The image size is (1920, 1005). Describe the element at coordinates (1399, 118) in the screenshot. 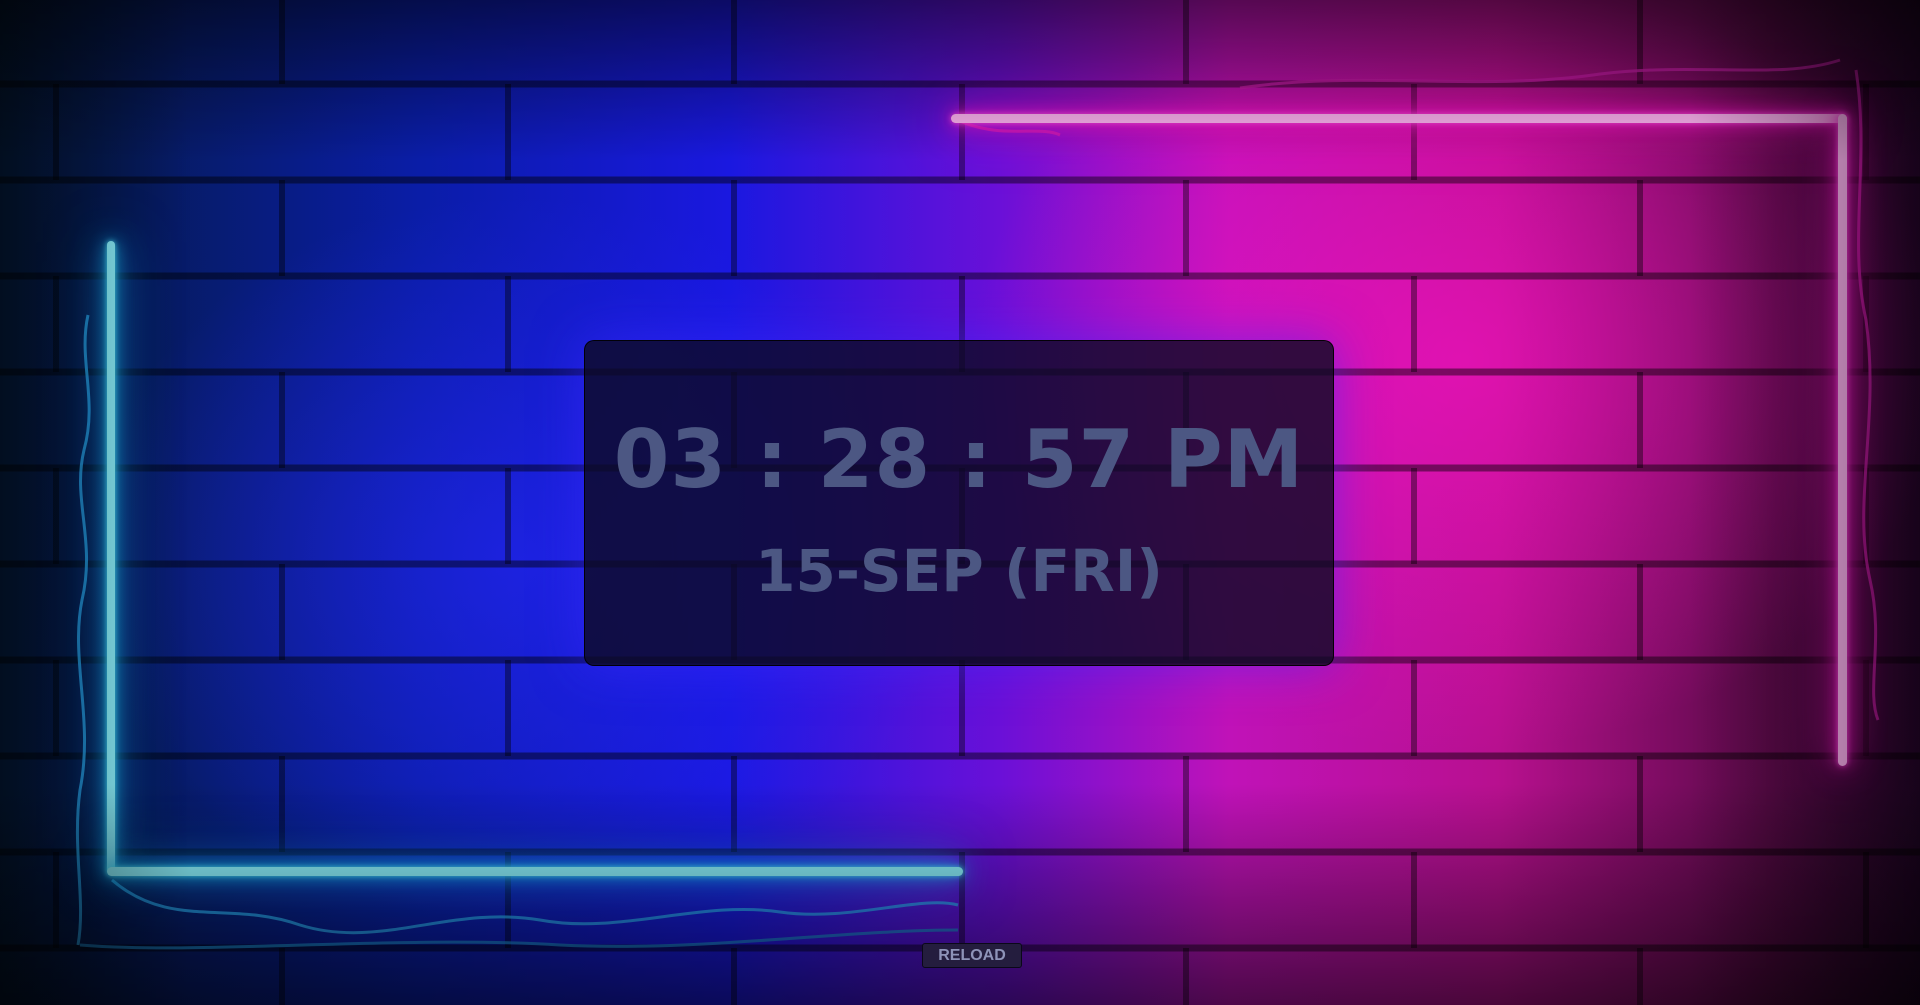

I see `neon-tube-right-horizontal` at that location.